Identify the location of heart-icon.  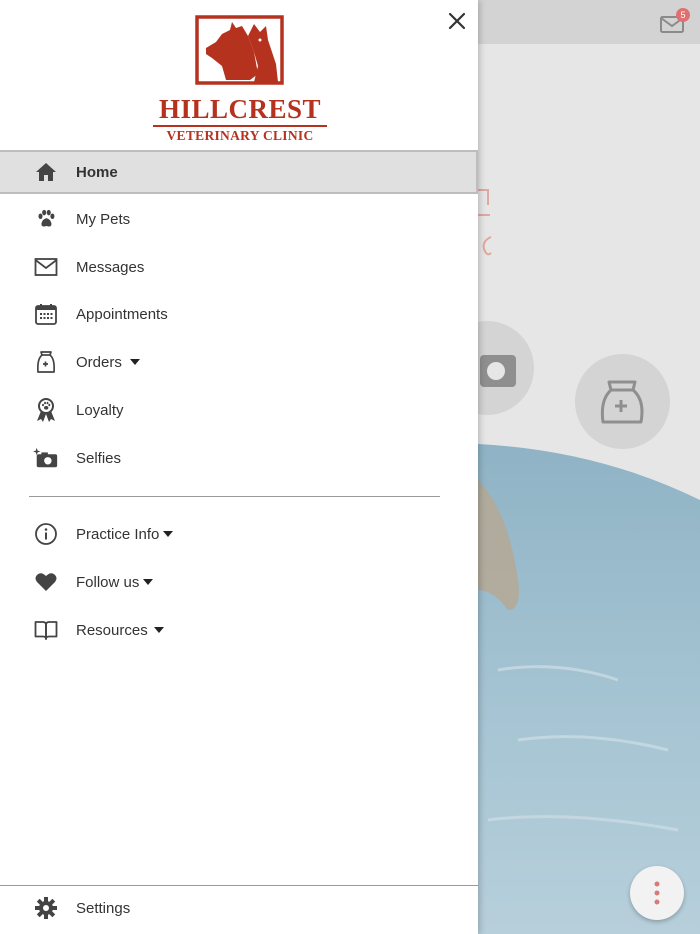
(46, 582).